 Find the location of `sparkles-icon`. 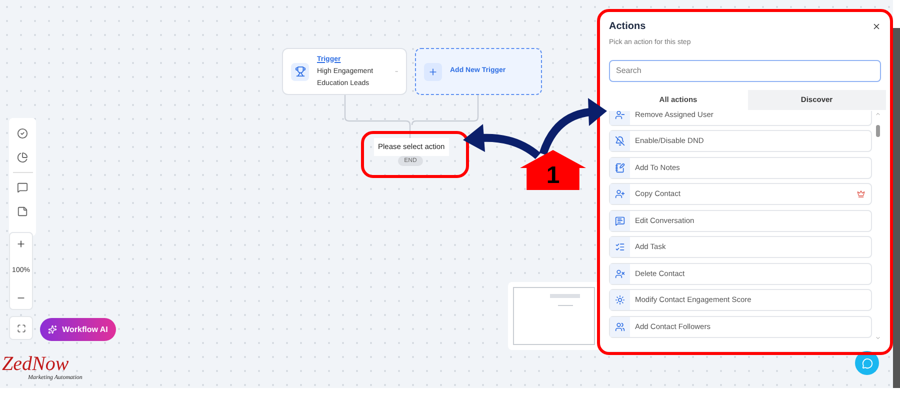

sparkles-icon is located at coordinates (53, 329).